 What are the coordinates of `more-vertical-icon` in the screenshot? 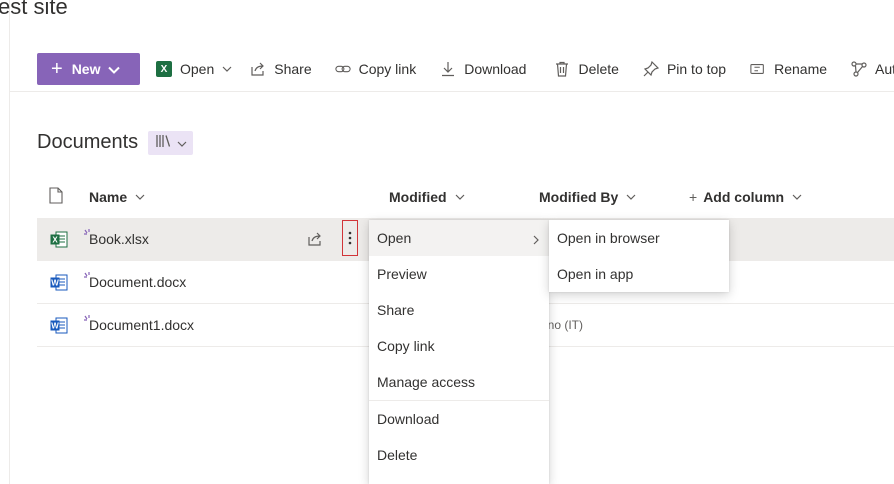 It's located at (350, 238).